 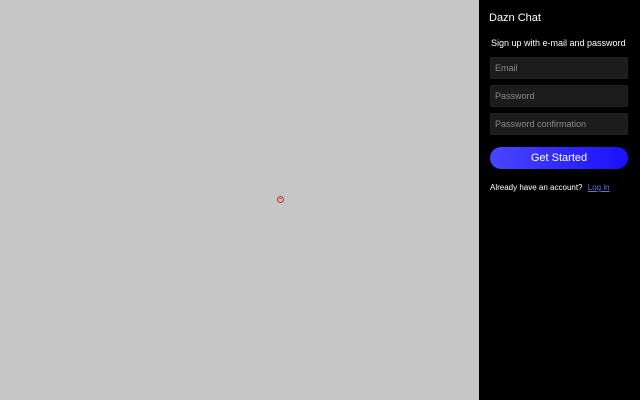 I want to click on email-field, so click(x=559, y=68).